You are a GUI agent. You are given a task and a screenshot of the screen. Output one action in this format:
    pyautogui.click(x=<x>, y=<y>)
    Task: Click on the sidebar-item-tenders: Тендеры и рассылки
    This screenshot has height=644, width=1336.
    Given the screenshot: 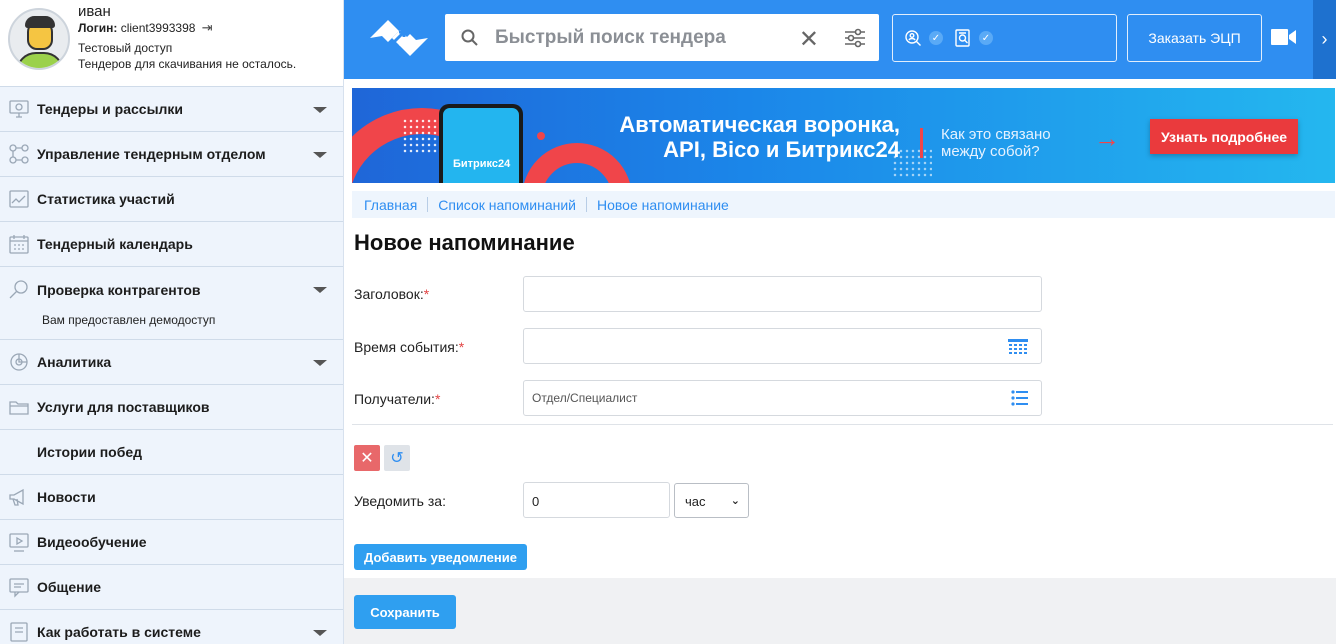 What is the action you would take?
    pyautogui.click(x=171, y=109)
    